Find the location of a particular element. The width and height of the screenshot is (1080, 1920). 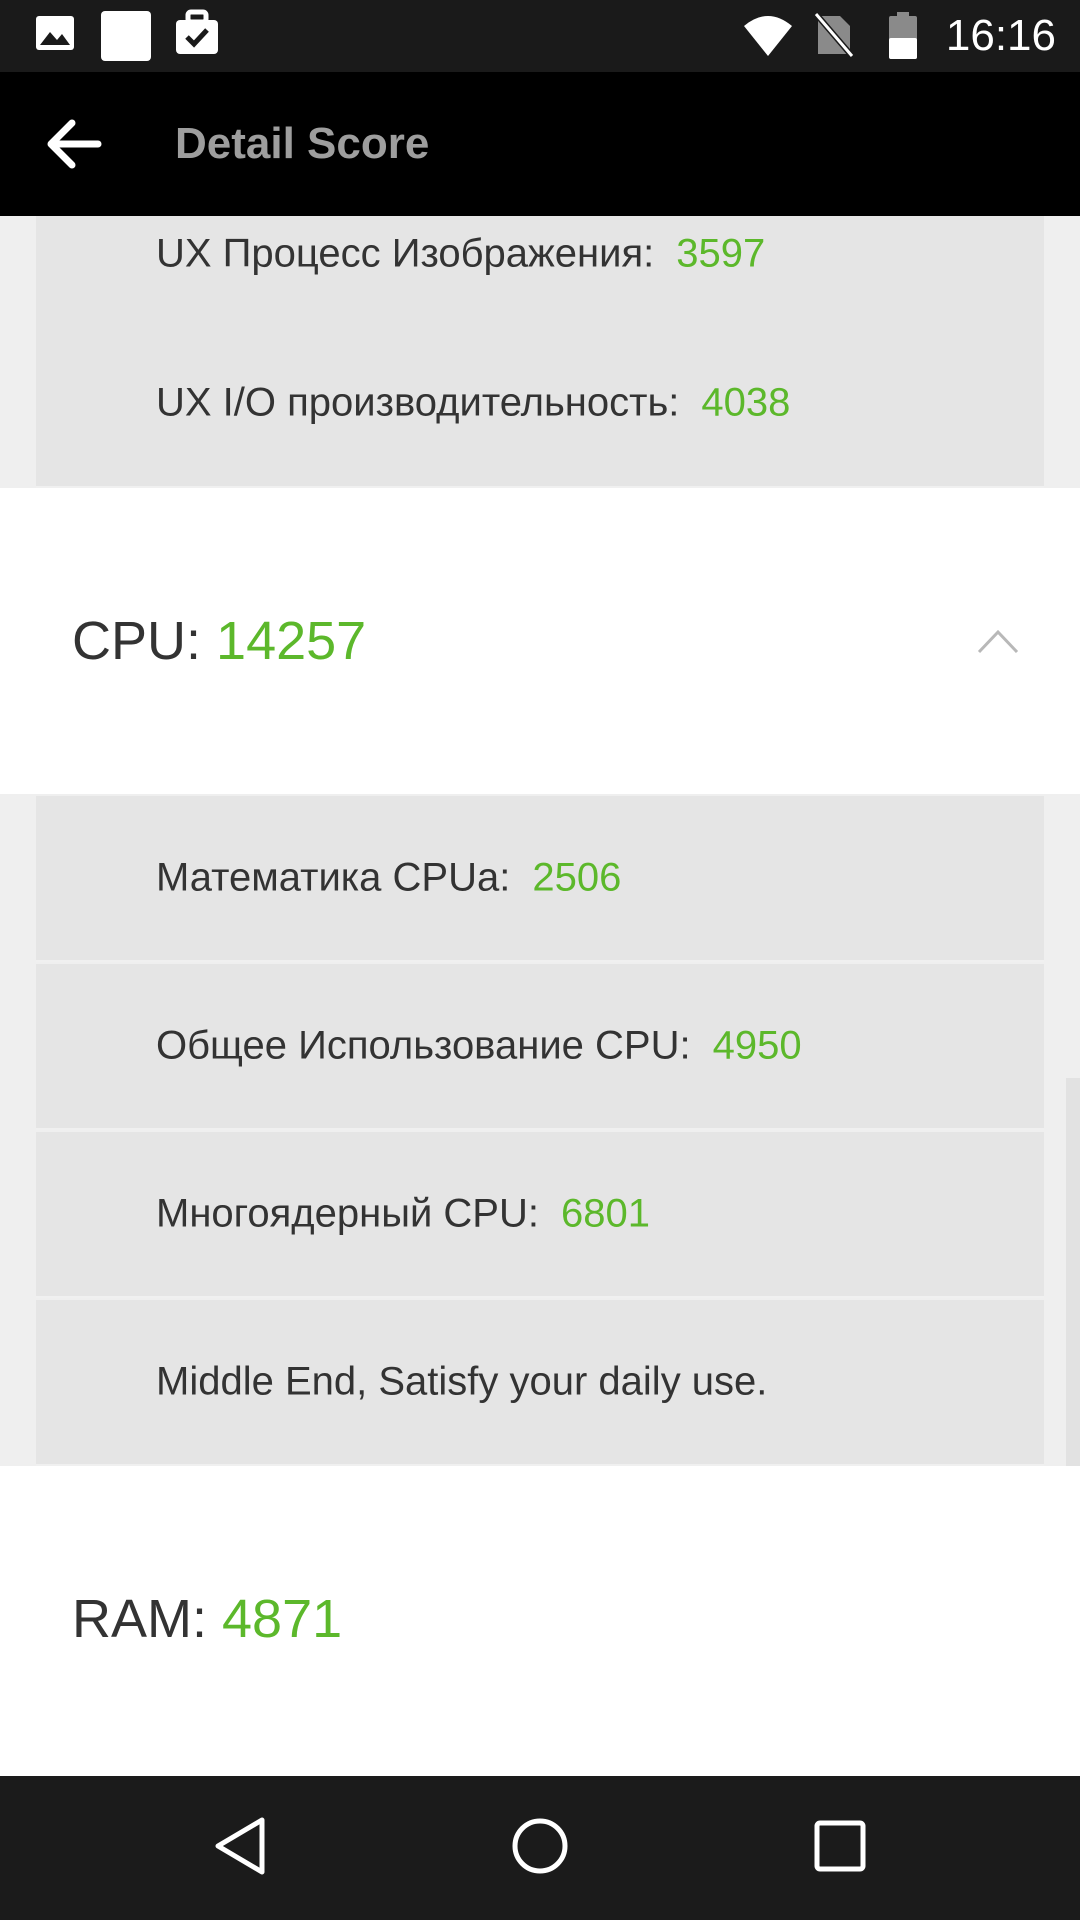

nav-recents-button is located at coordinates (840, 1848).